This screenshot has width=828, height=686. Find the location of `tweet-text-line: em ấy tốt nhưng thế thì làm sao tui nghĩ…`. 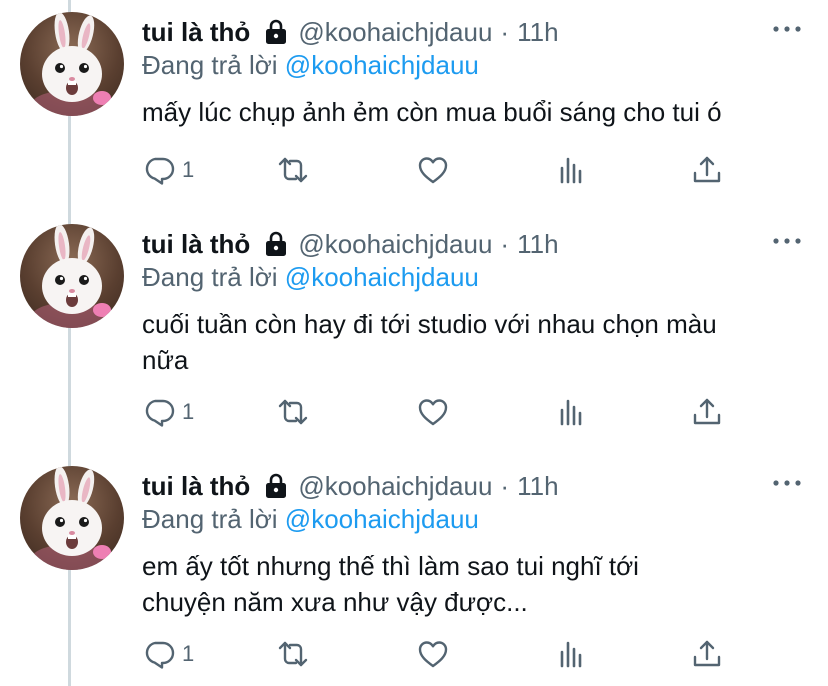

tweet-text-line: em ấy tốt nhưng thế thì làm sao tui nghĩ… is located at coordinates (390, 566).